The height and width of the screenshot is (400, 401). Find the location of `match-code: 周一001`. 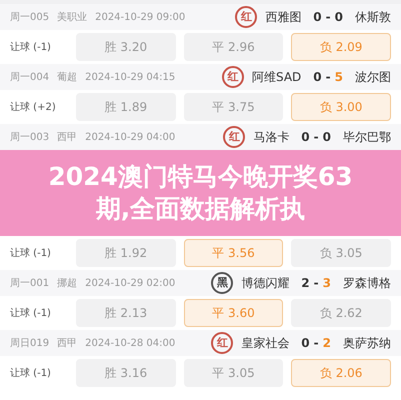

match-code: 周一001 is located at coordinates (30, 283).